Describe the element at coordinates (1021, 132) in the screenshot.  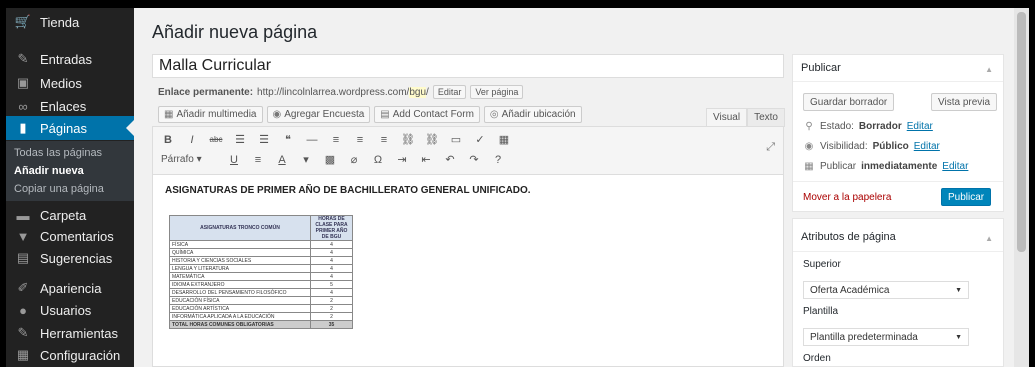
I see `scrollbar-thumb` at that location.